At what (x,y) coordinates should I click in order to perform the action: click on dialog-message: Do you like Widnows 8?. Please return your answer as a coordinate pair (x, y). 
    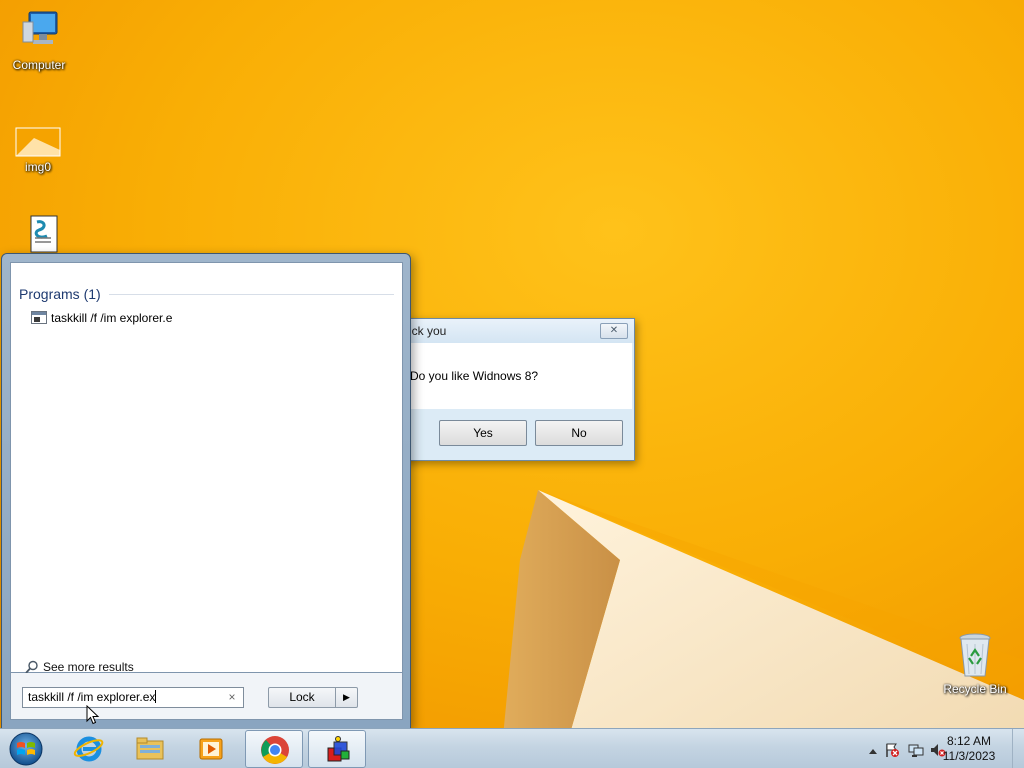
    Looking at the image, I should click on (474, 376).